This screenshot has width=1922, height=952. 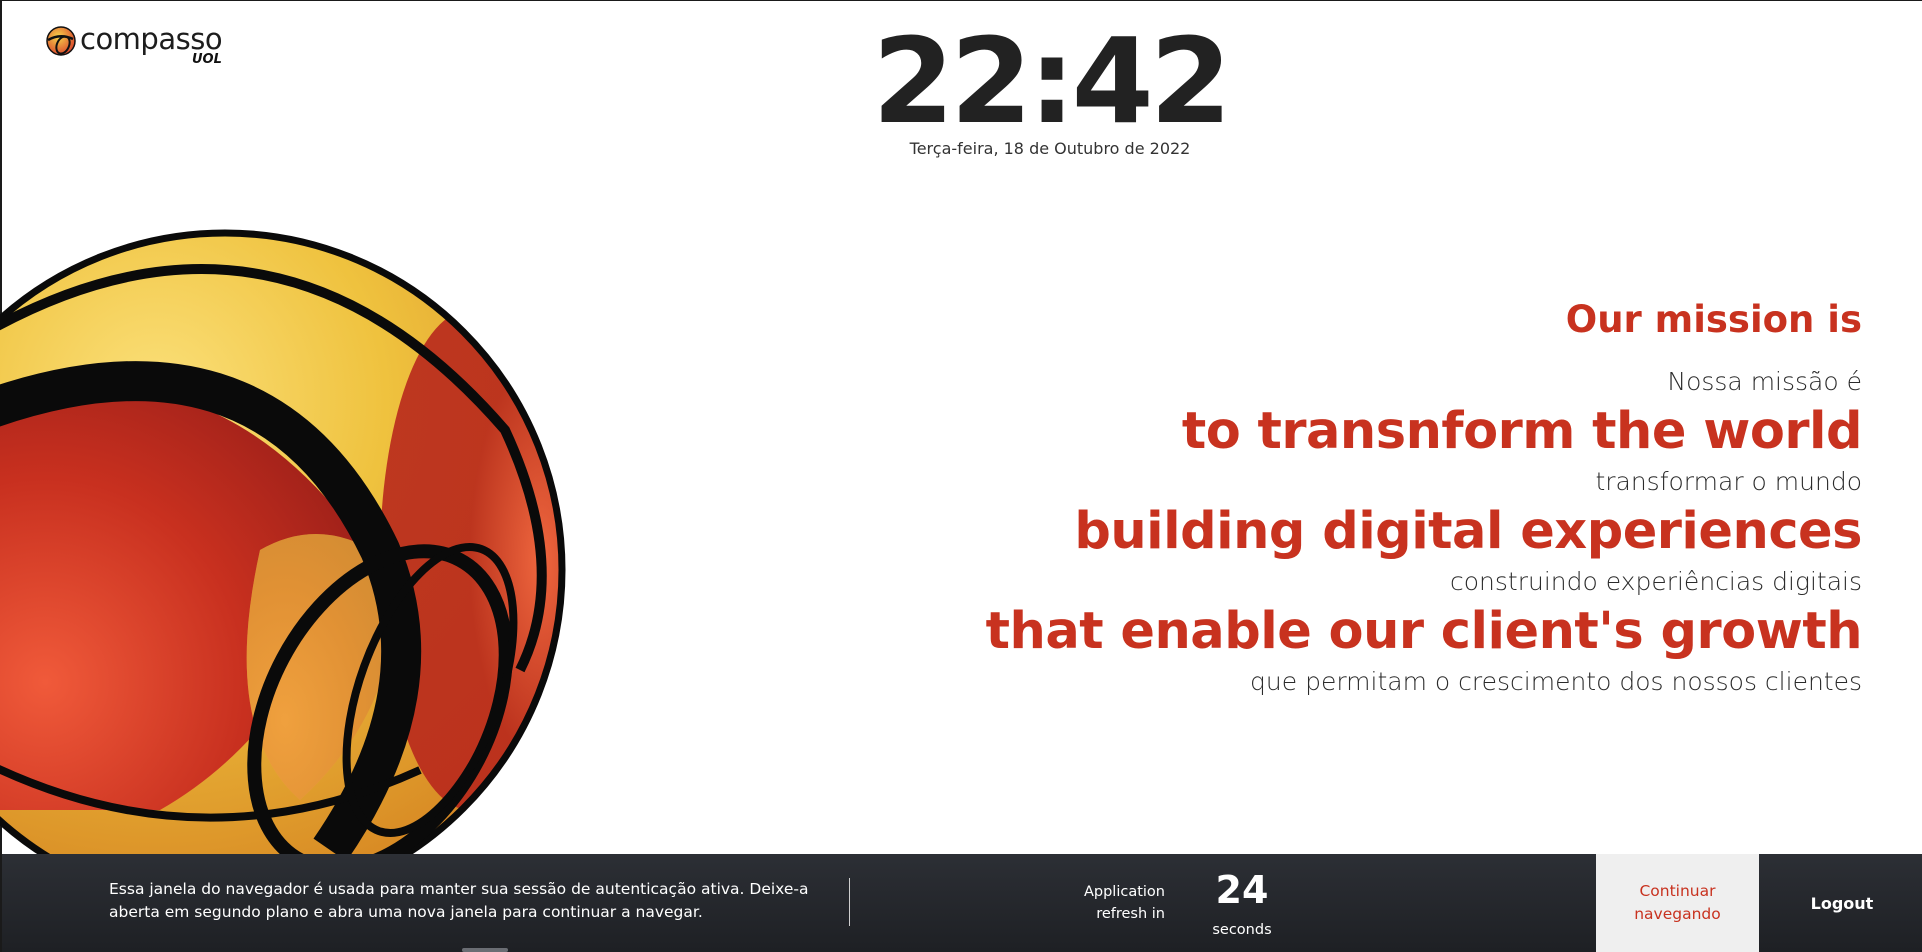 What do you see at coordinates (1677, 914) in the screenshot?
I see `continue-label-line-2: navegando` at bounding box center [1677, 914].